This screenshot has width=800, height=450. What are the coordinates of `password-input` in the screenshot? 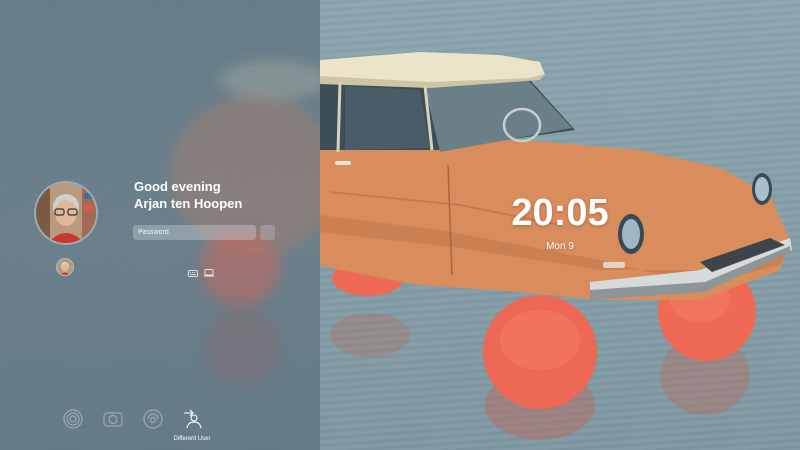 It's located at (194, 232).